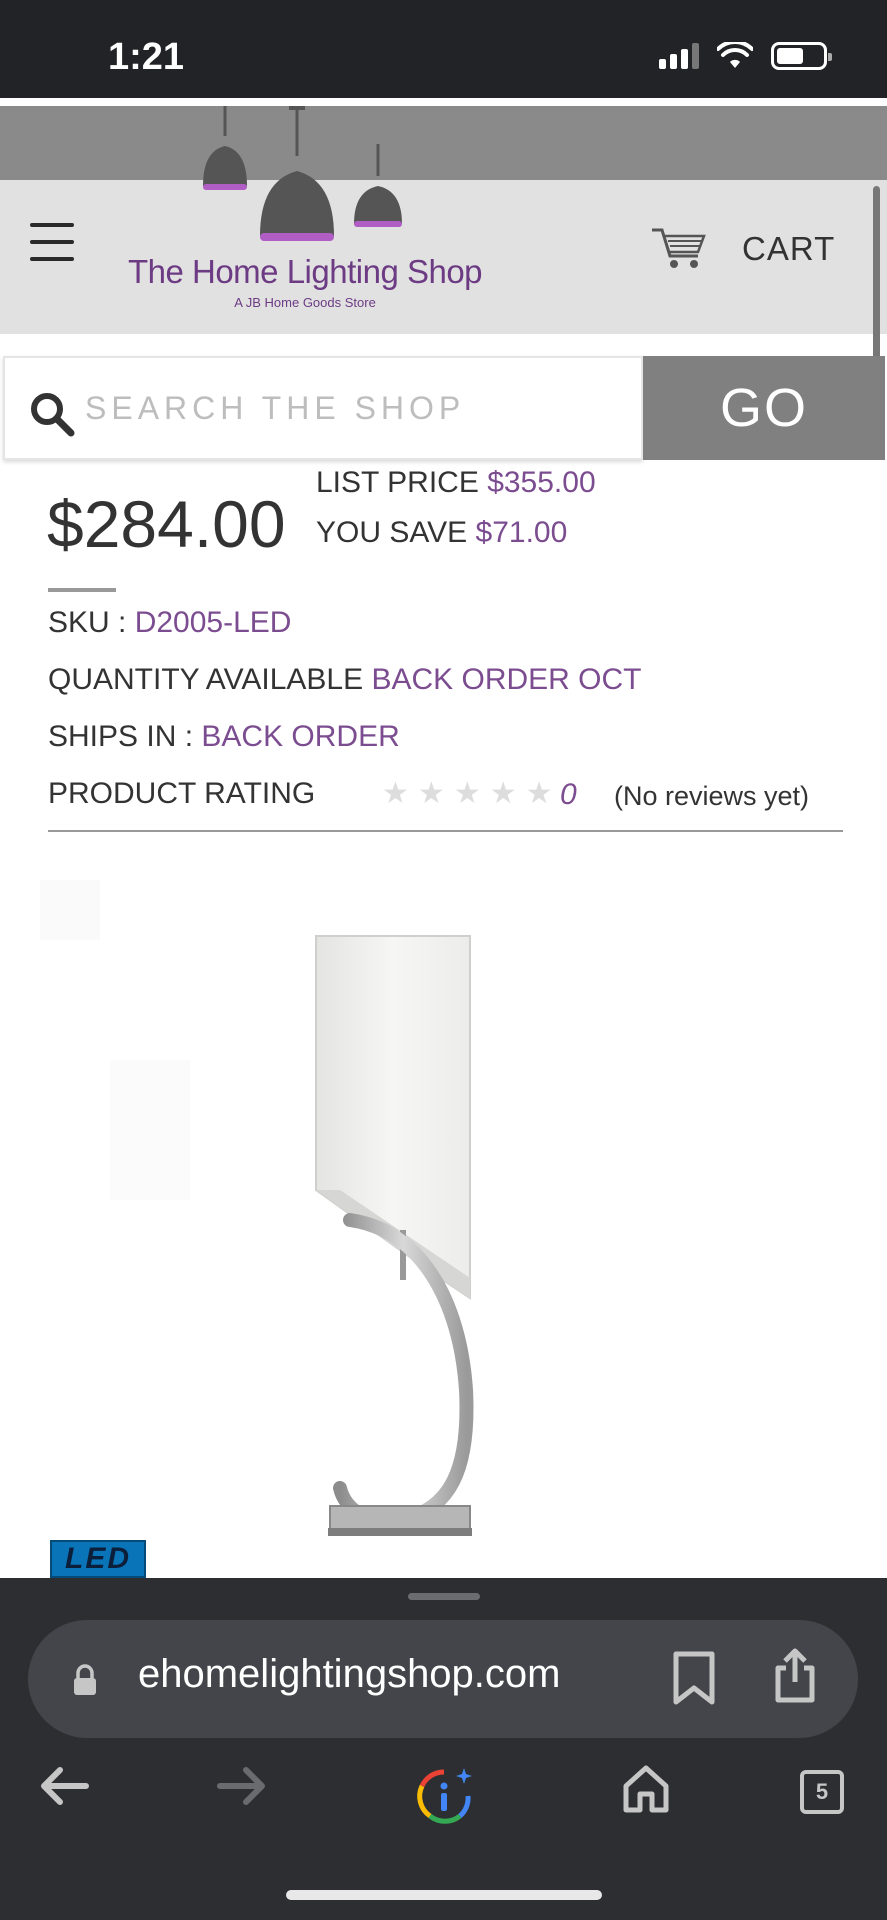 Image resolution: width=887 pixels, height=1920 pixels. I want to click on quantity-label: QUANTITY AVAILABLE, so click(206, 679).